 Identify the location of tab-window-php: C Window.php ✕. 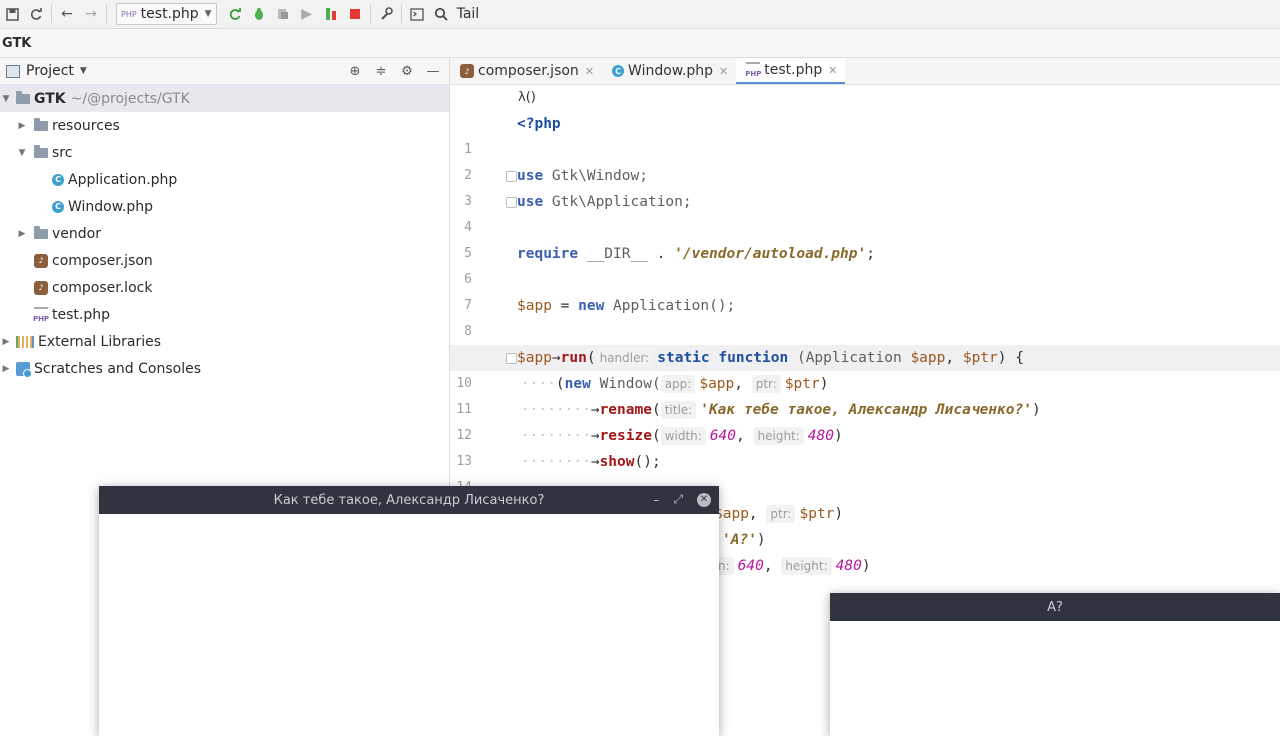
(669, 71).